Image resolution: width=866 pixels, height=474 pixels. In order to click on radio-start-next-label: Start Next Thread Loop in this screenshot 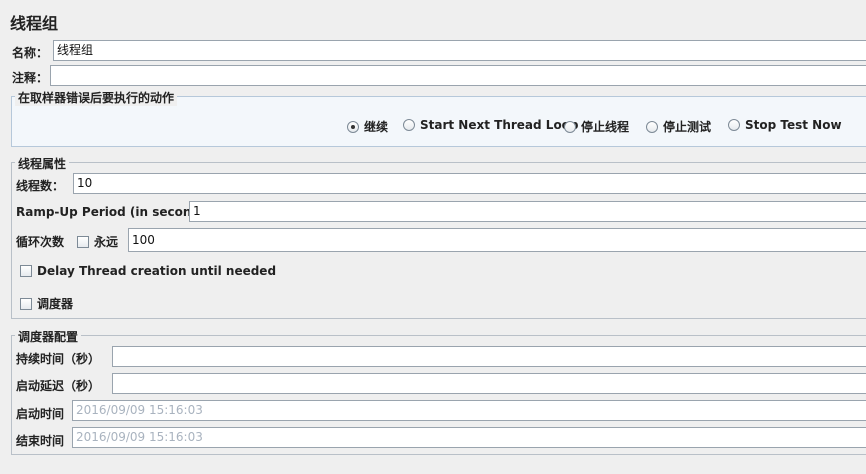, I will do `click(499, 125)`.